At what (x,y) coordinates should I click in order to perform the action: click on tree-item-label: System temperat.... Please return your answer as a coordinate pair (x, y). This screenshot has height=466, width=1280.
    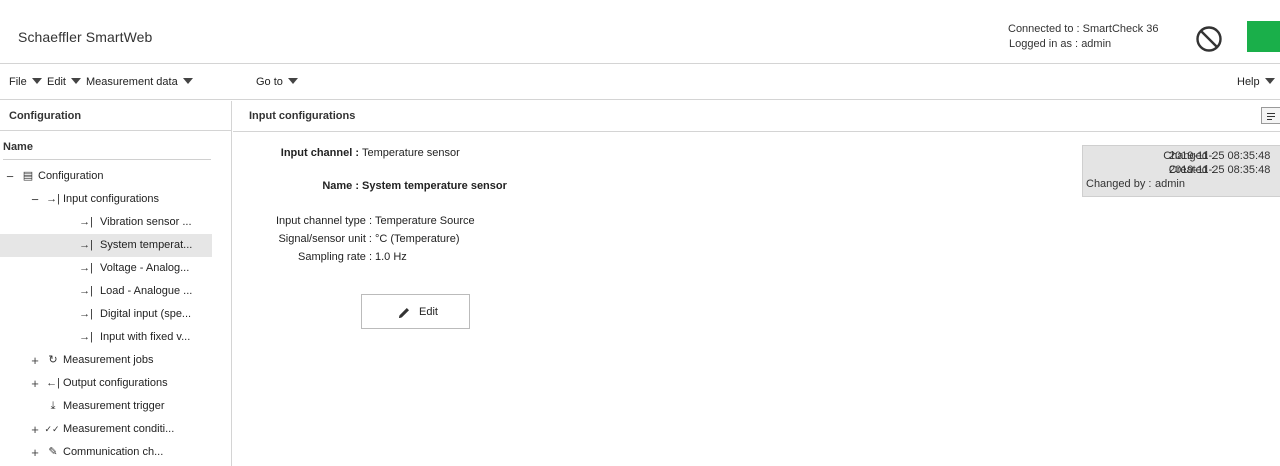
    Looking at the image, I should click on (146, 245).